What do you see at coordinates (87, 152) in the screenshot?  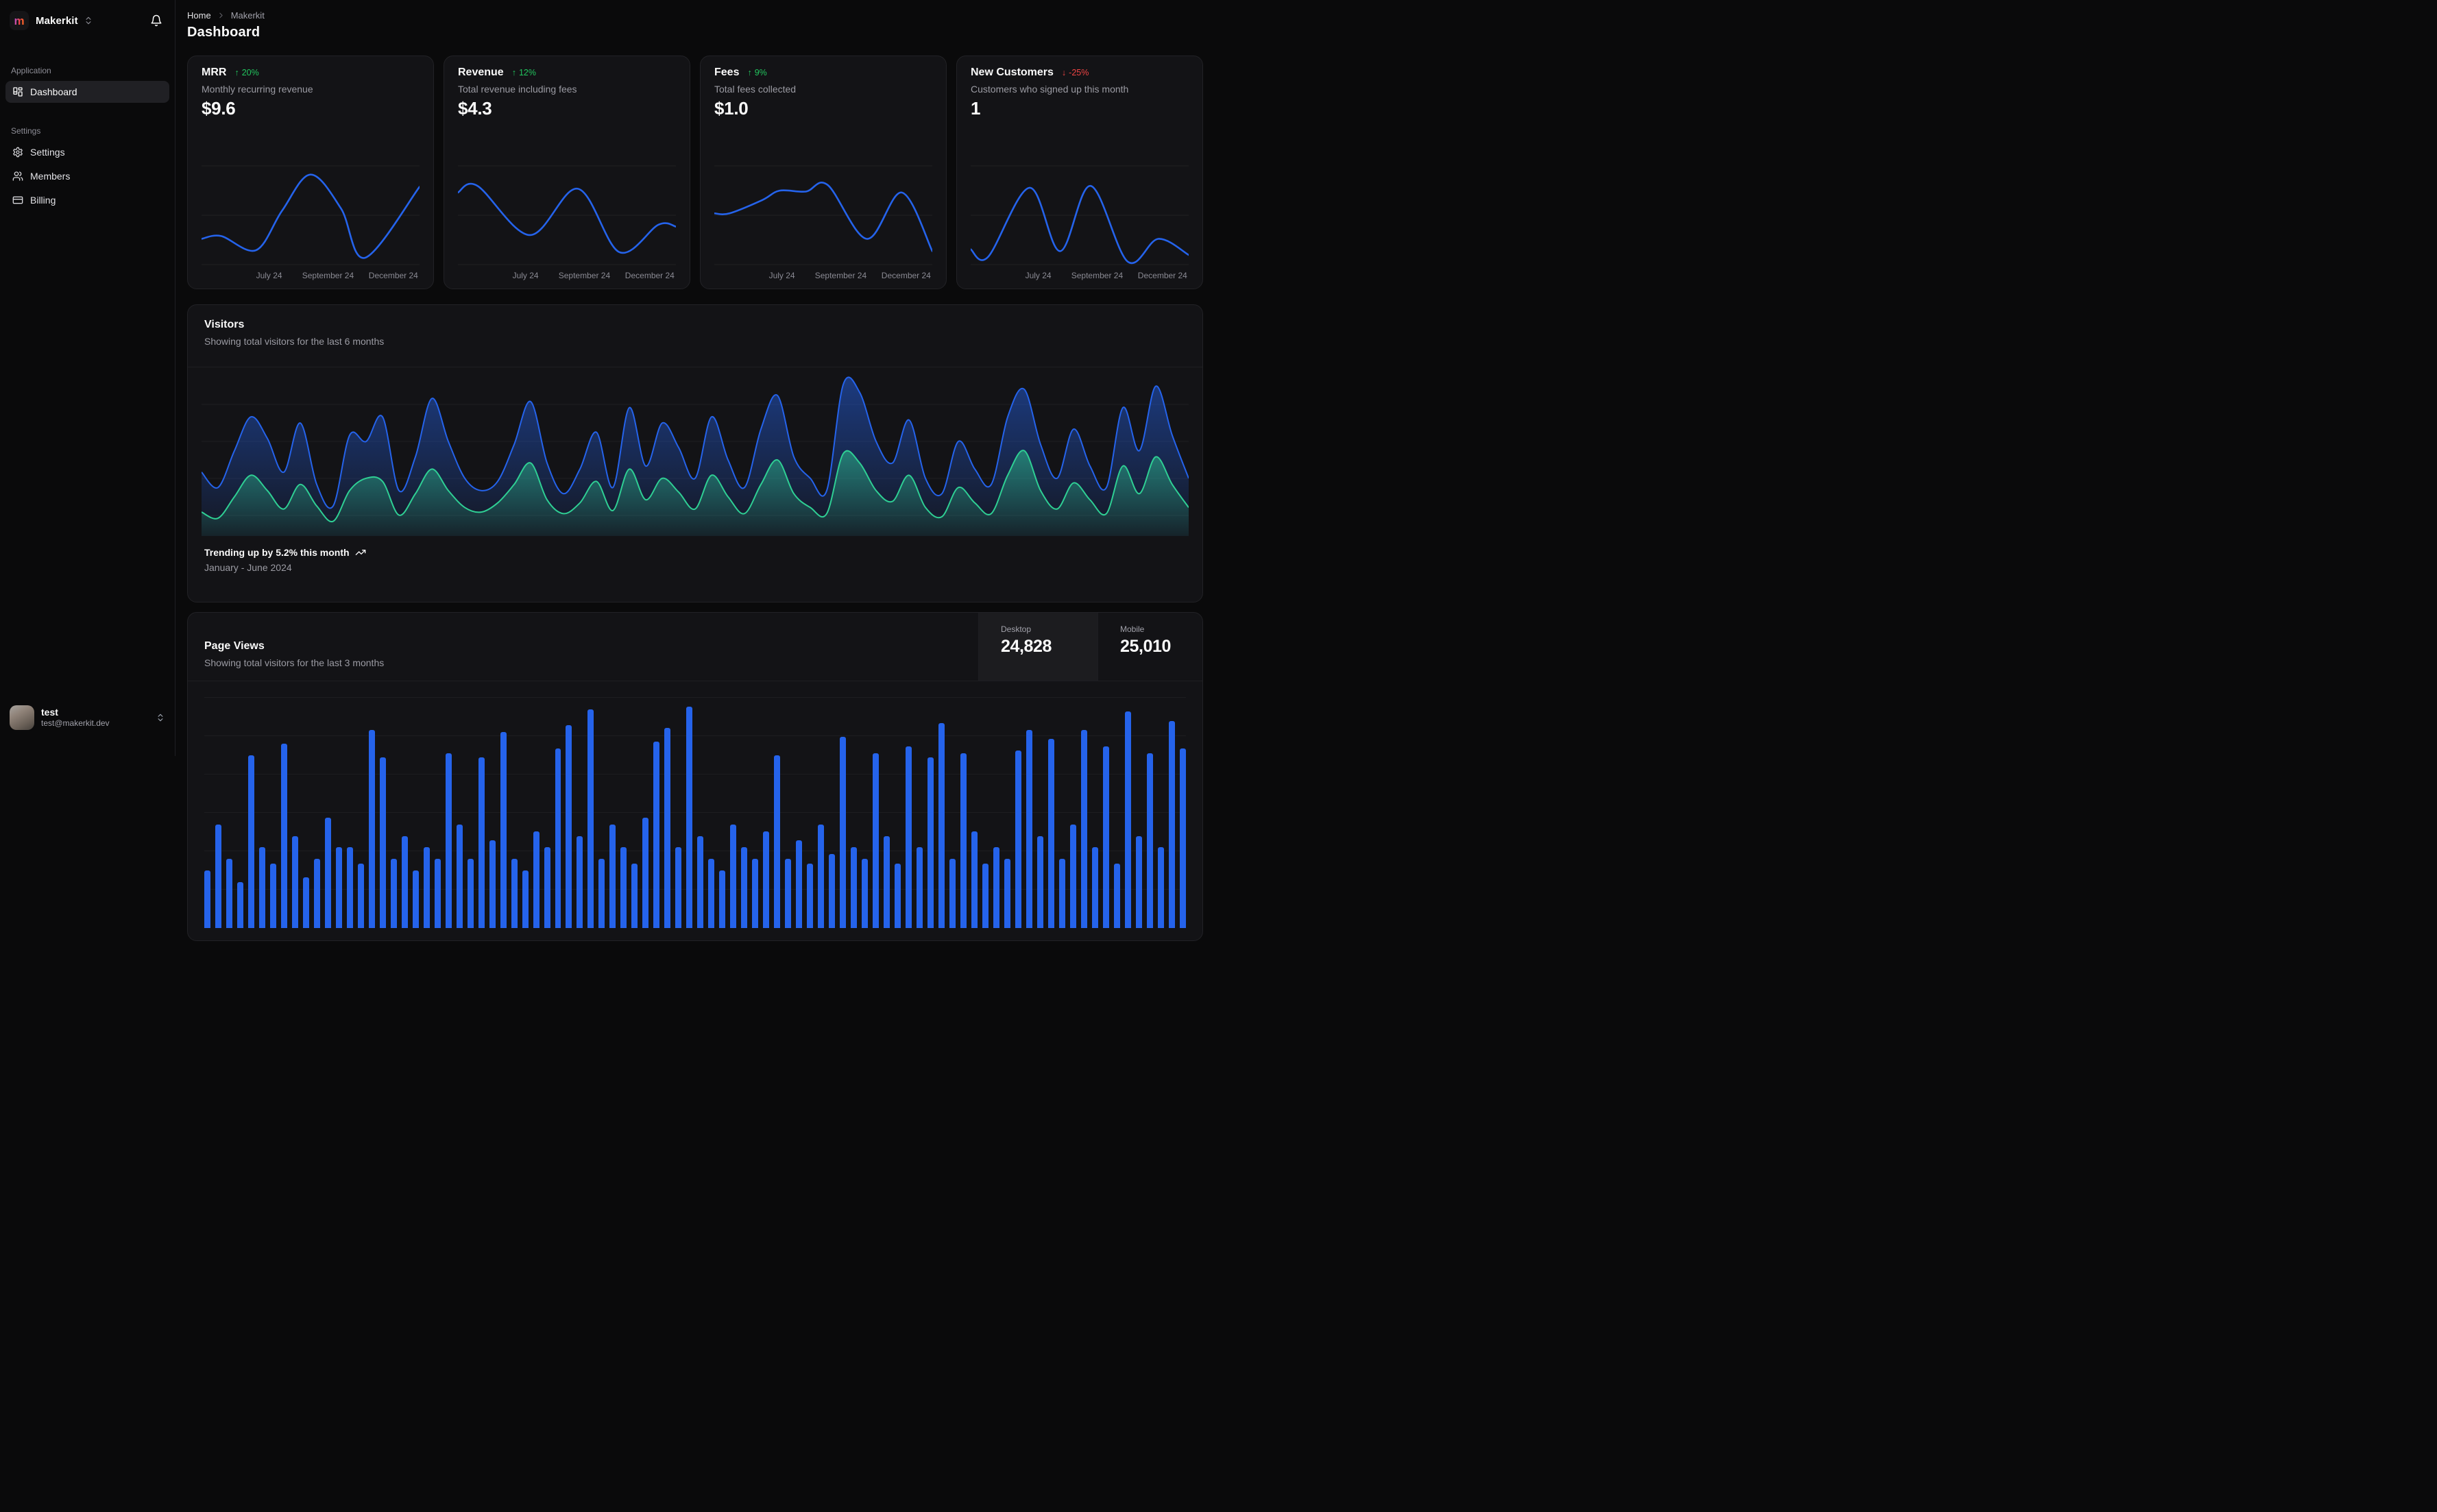 I see `sidebar-item-settings: Settings` at bounding box center [87, 152].